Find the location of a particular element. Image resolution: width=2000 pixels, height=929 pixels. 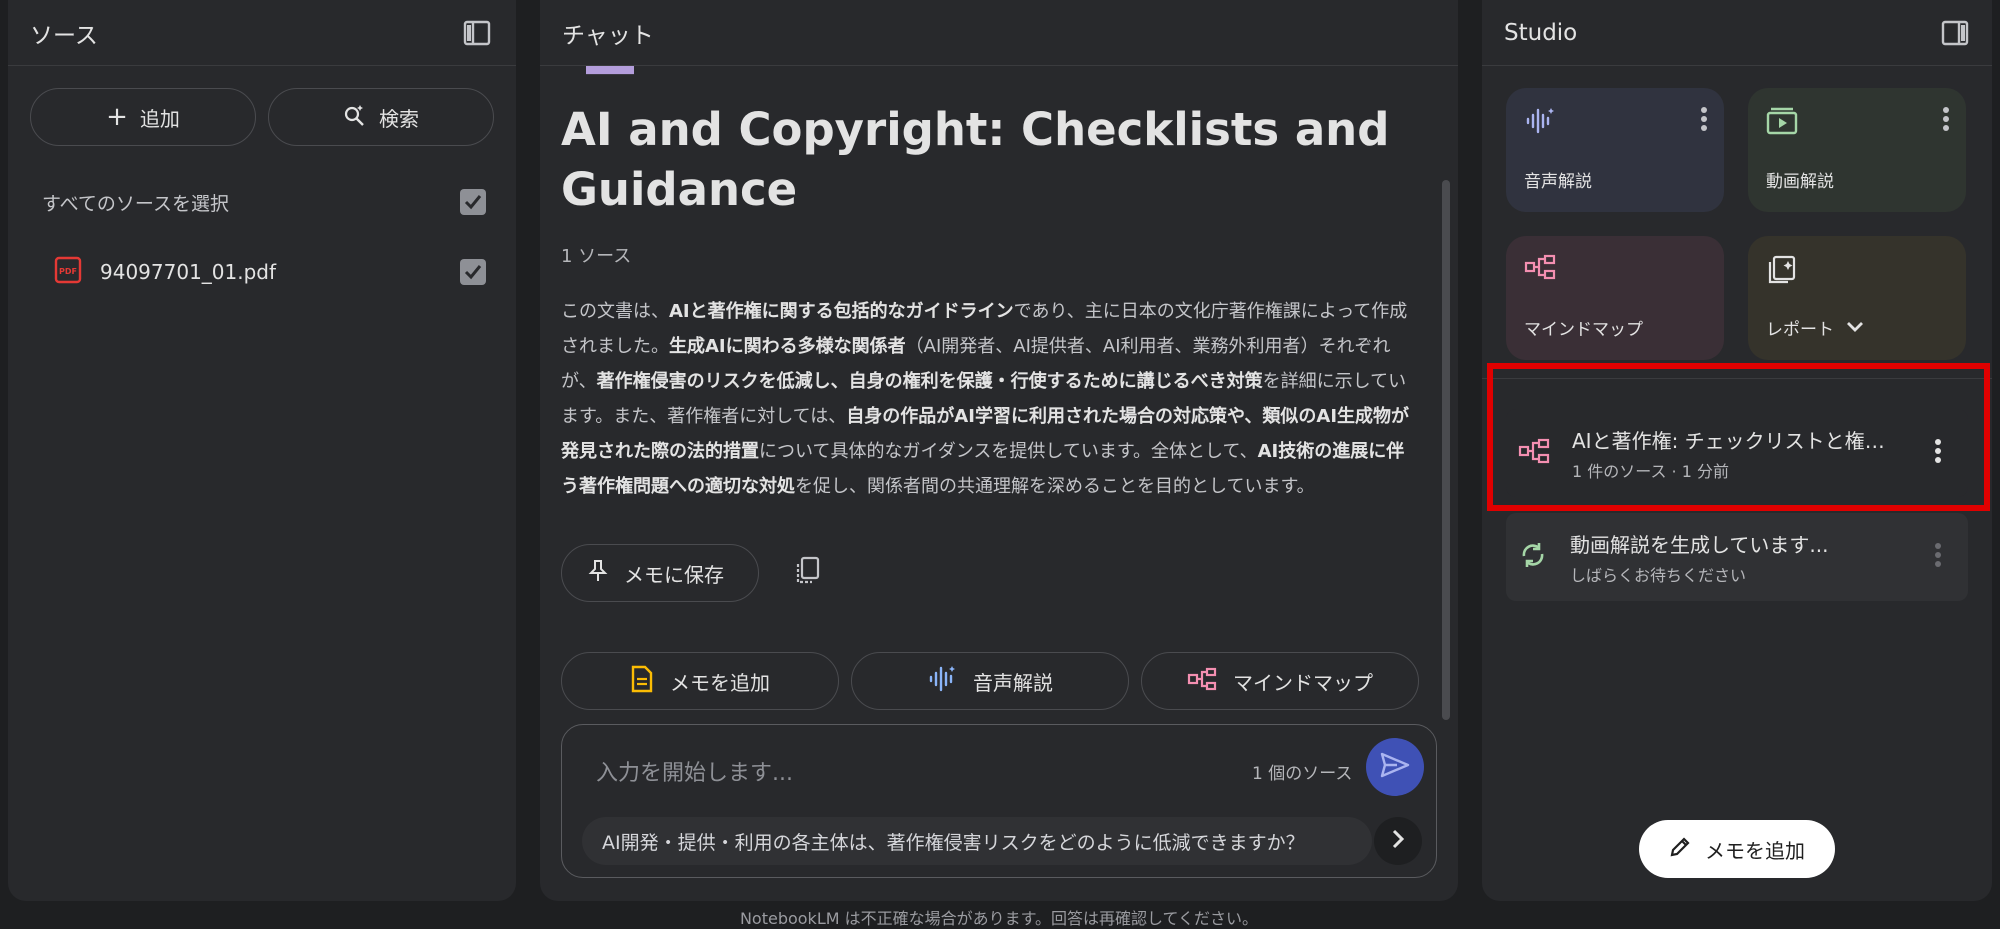

collapse-panel-icon is located at coordinates (477, 33).